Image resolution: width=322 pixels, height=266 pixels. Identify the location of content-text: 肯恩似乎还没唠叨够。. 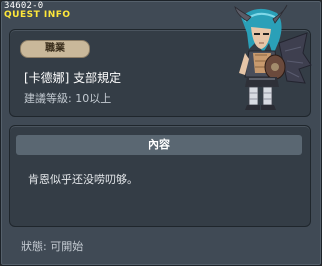
(83, 179).